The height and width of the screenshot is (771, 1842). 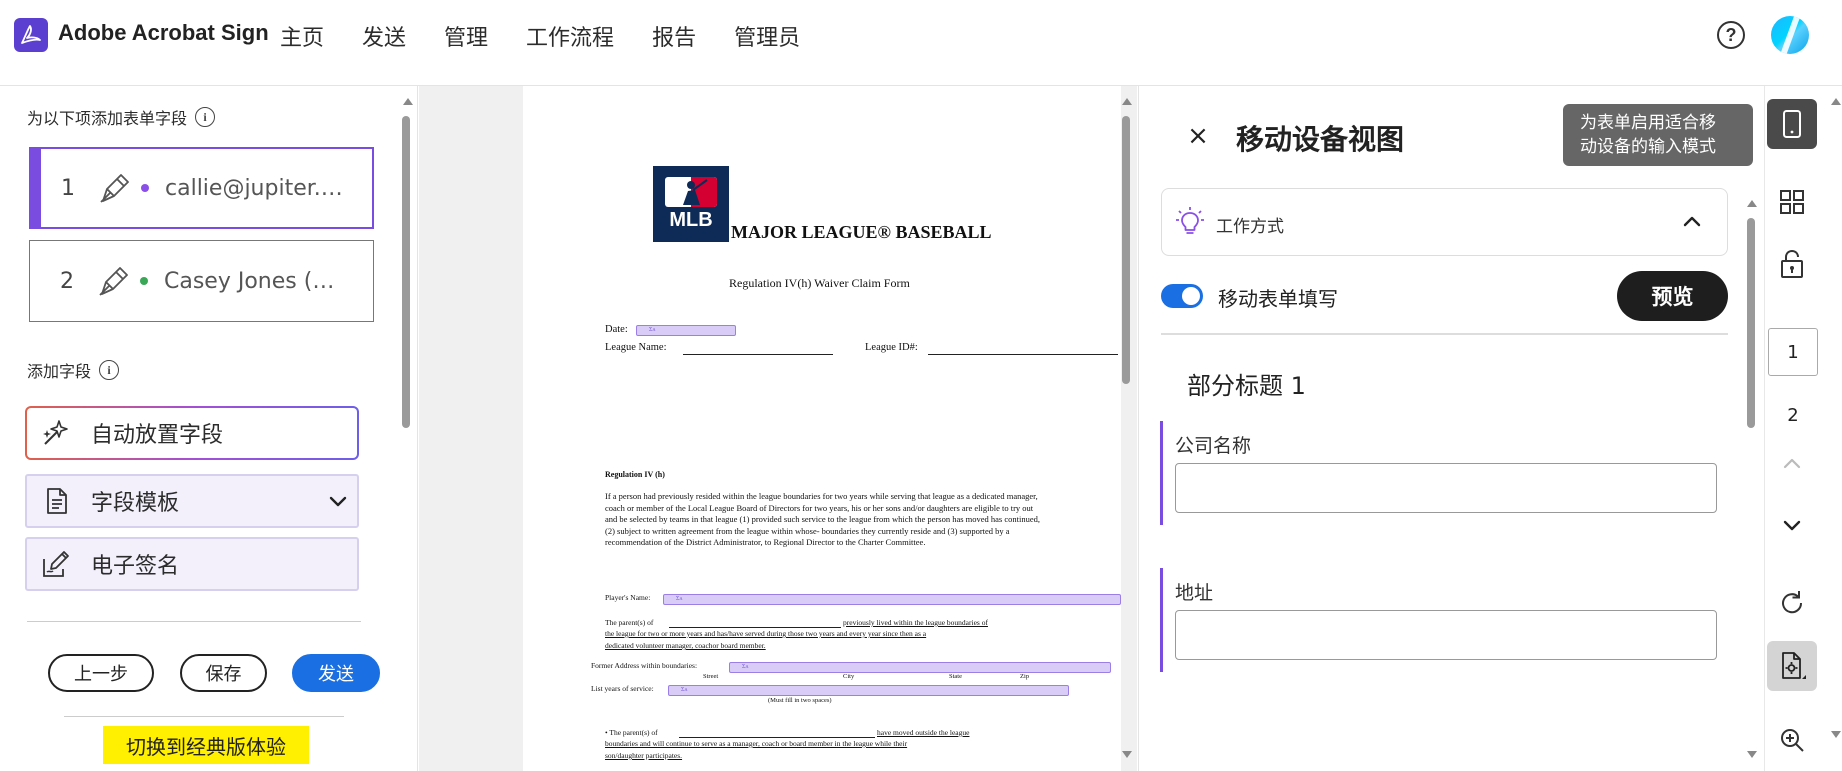 I want to click on page-up-button, so click(x=1792, y=464).